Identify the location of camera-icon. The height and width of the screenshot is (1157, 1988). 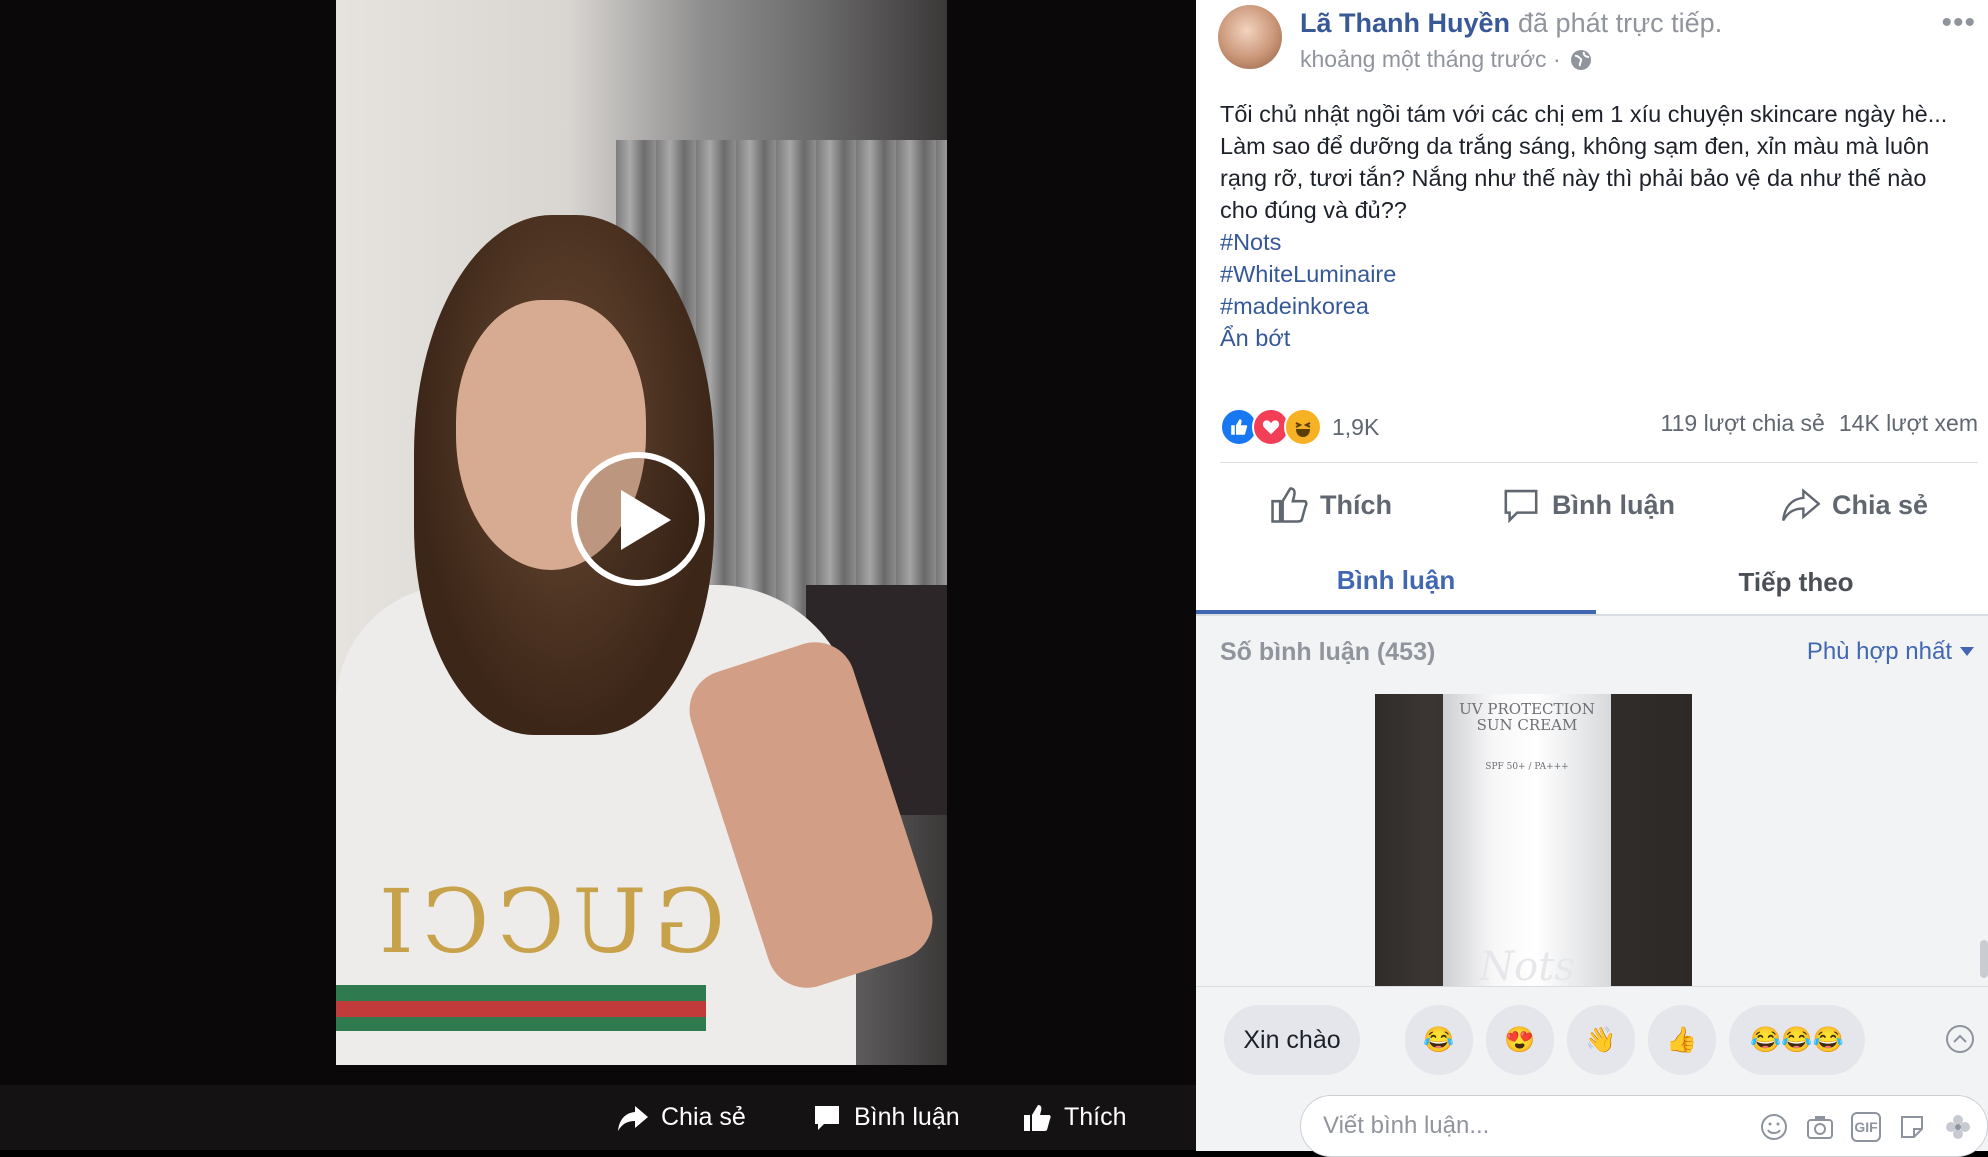
(1820, 1127).